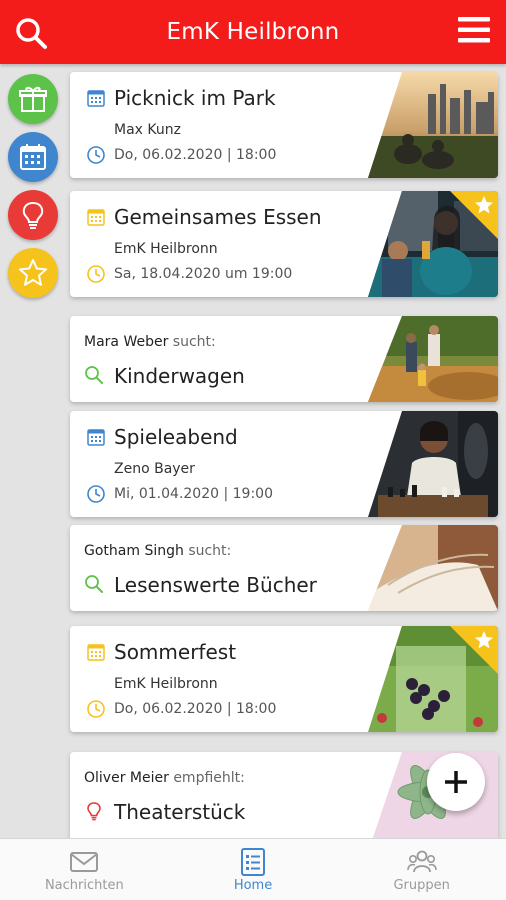  I want to click on plus-icon, so click(456, 782).